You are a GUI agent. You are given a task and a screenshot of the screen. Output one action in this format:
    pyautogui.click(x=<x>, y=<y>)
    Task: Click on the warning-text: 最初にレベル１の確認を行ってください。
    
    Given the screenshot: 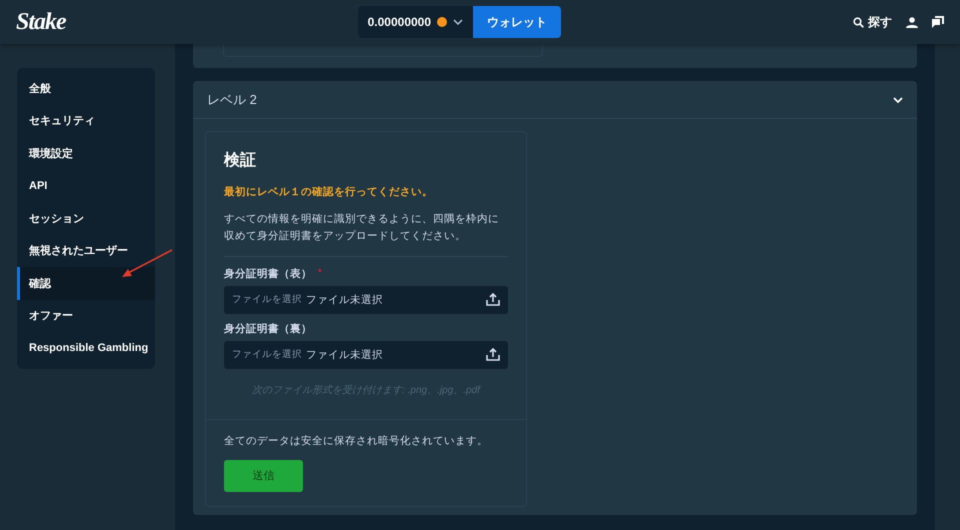 What is the action you would take?
    pyautogui.click(x=329, y=192)
    